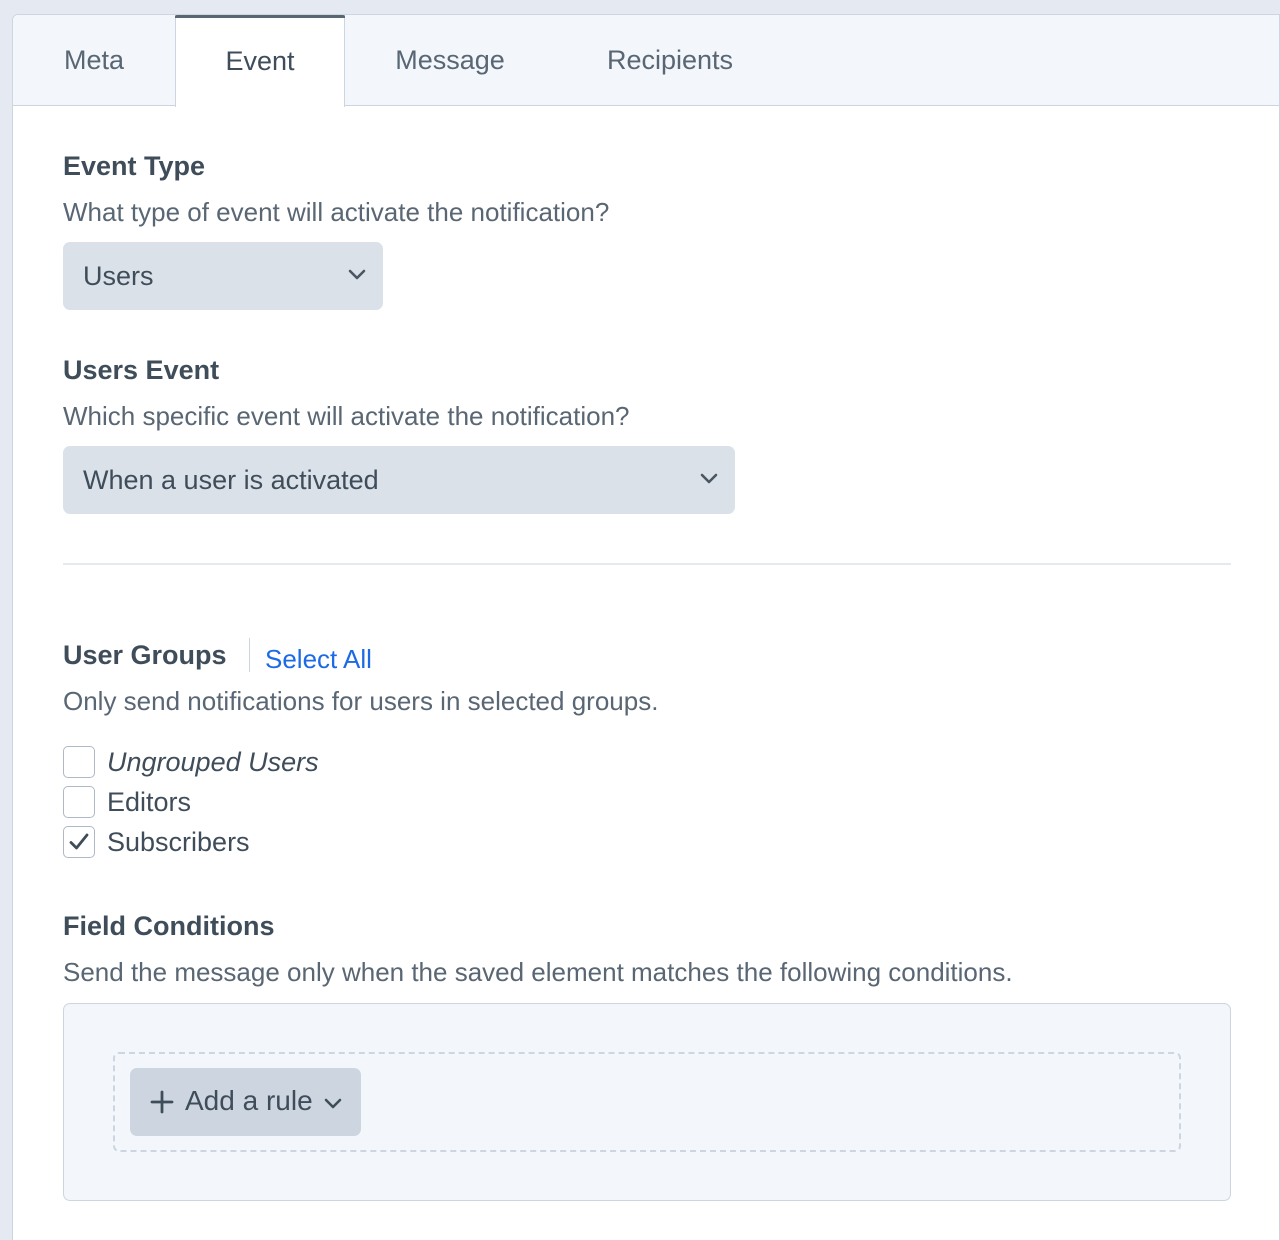 The height and width of the screenshot is (1240, 1280). Describe the element at coordinates (149, 802) in the screenshot. I see `checkbox-label-editors: Editors` at that location.